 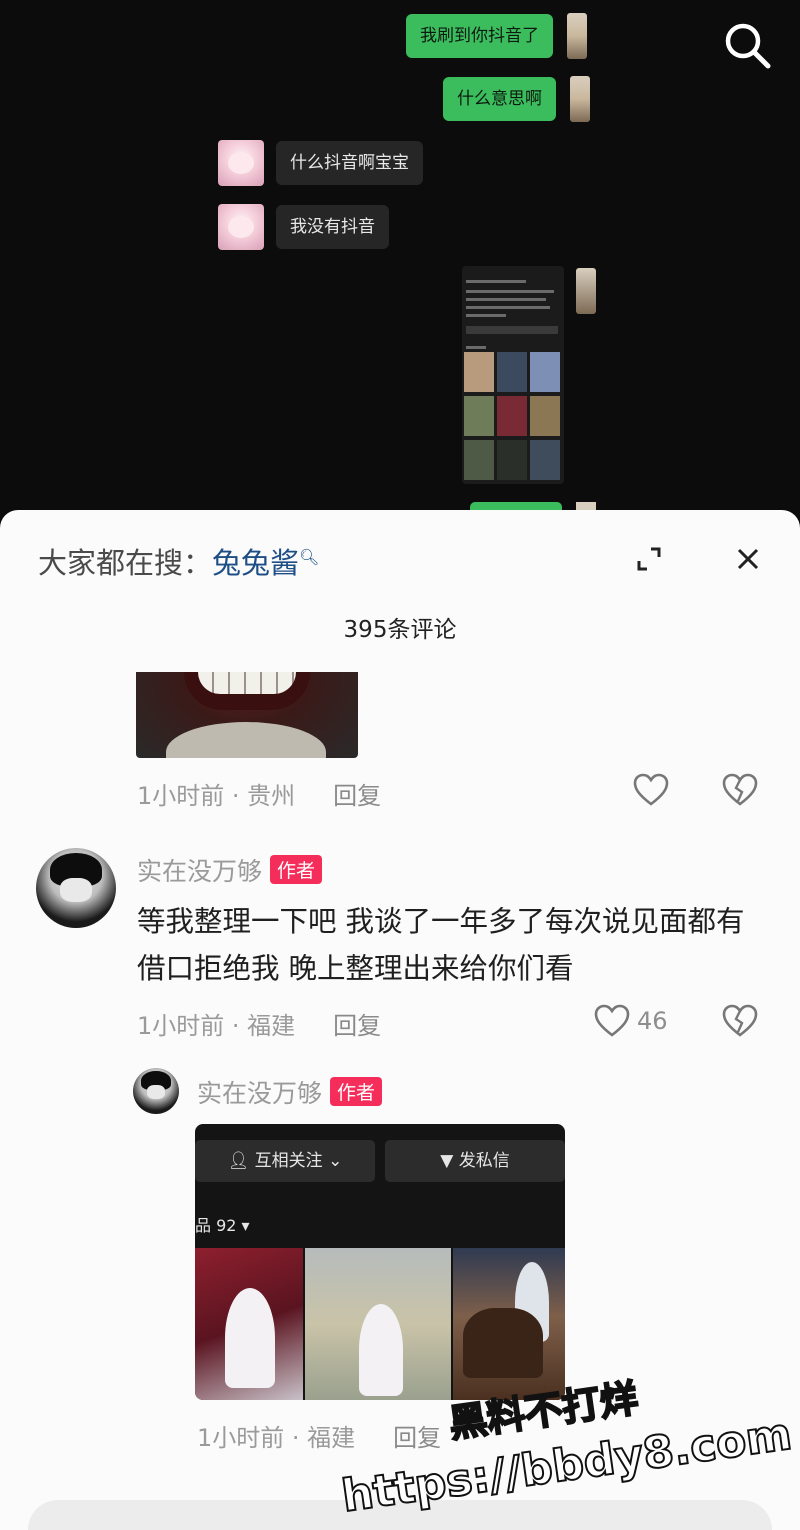 I want to click on chat-message-right: 我刷到你抖音了, so click(x=496, y=36).